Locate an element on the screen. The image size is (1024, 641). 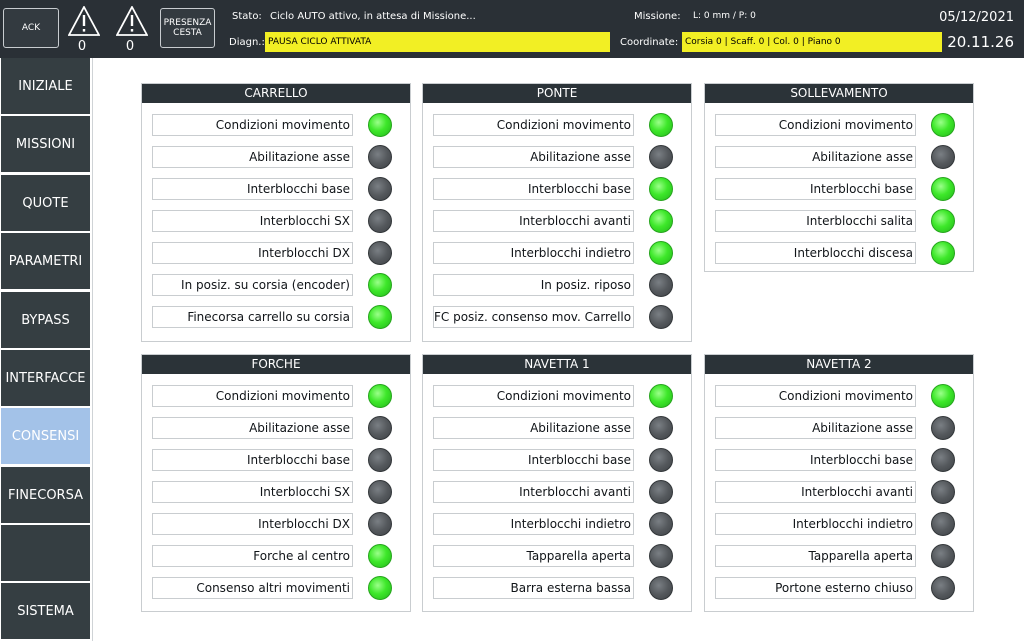
sidebar-item-consensi: CONSENSI is located at coordinates (45, 436).